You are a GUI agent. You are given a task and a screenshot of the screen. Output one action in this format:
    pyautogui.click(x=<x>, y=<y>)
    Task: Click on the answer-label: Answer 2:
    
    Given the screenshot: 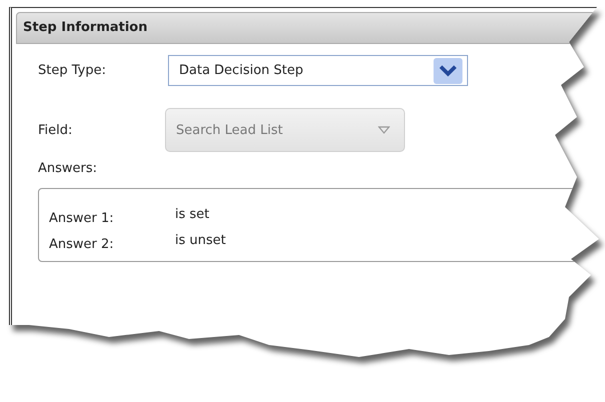 What is the action you would take?
    pyautogui.click(x=82, y=245)
    